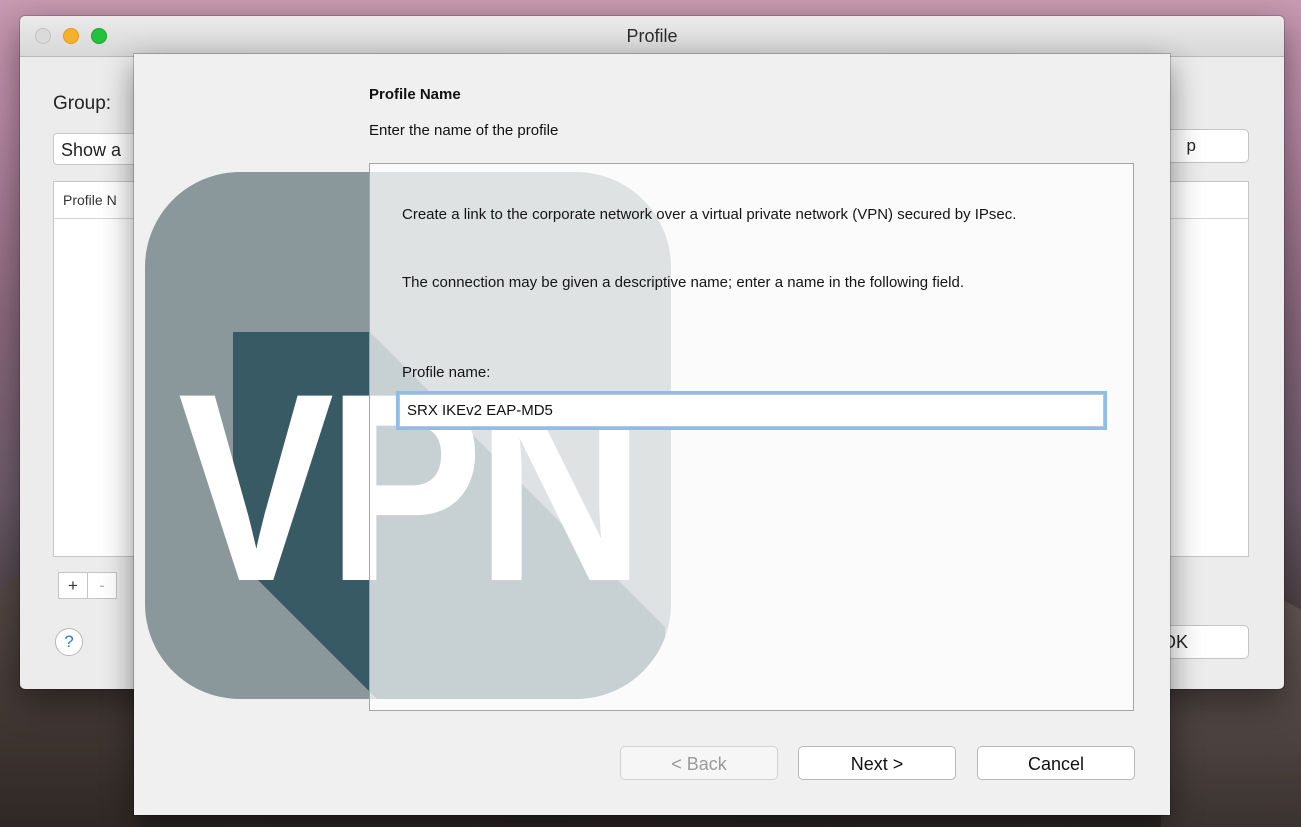 Image resolution: width=1301 pixels, height=827 pixels. I want to click on wizard-subtitle: Enter the name of the profile, so click(464, 130).